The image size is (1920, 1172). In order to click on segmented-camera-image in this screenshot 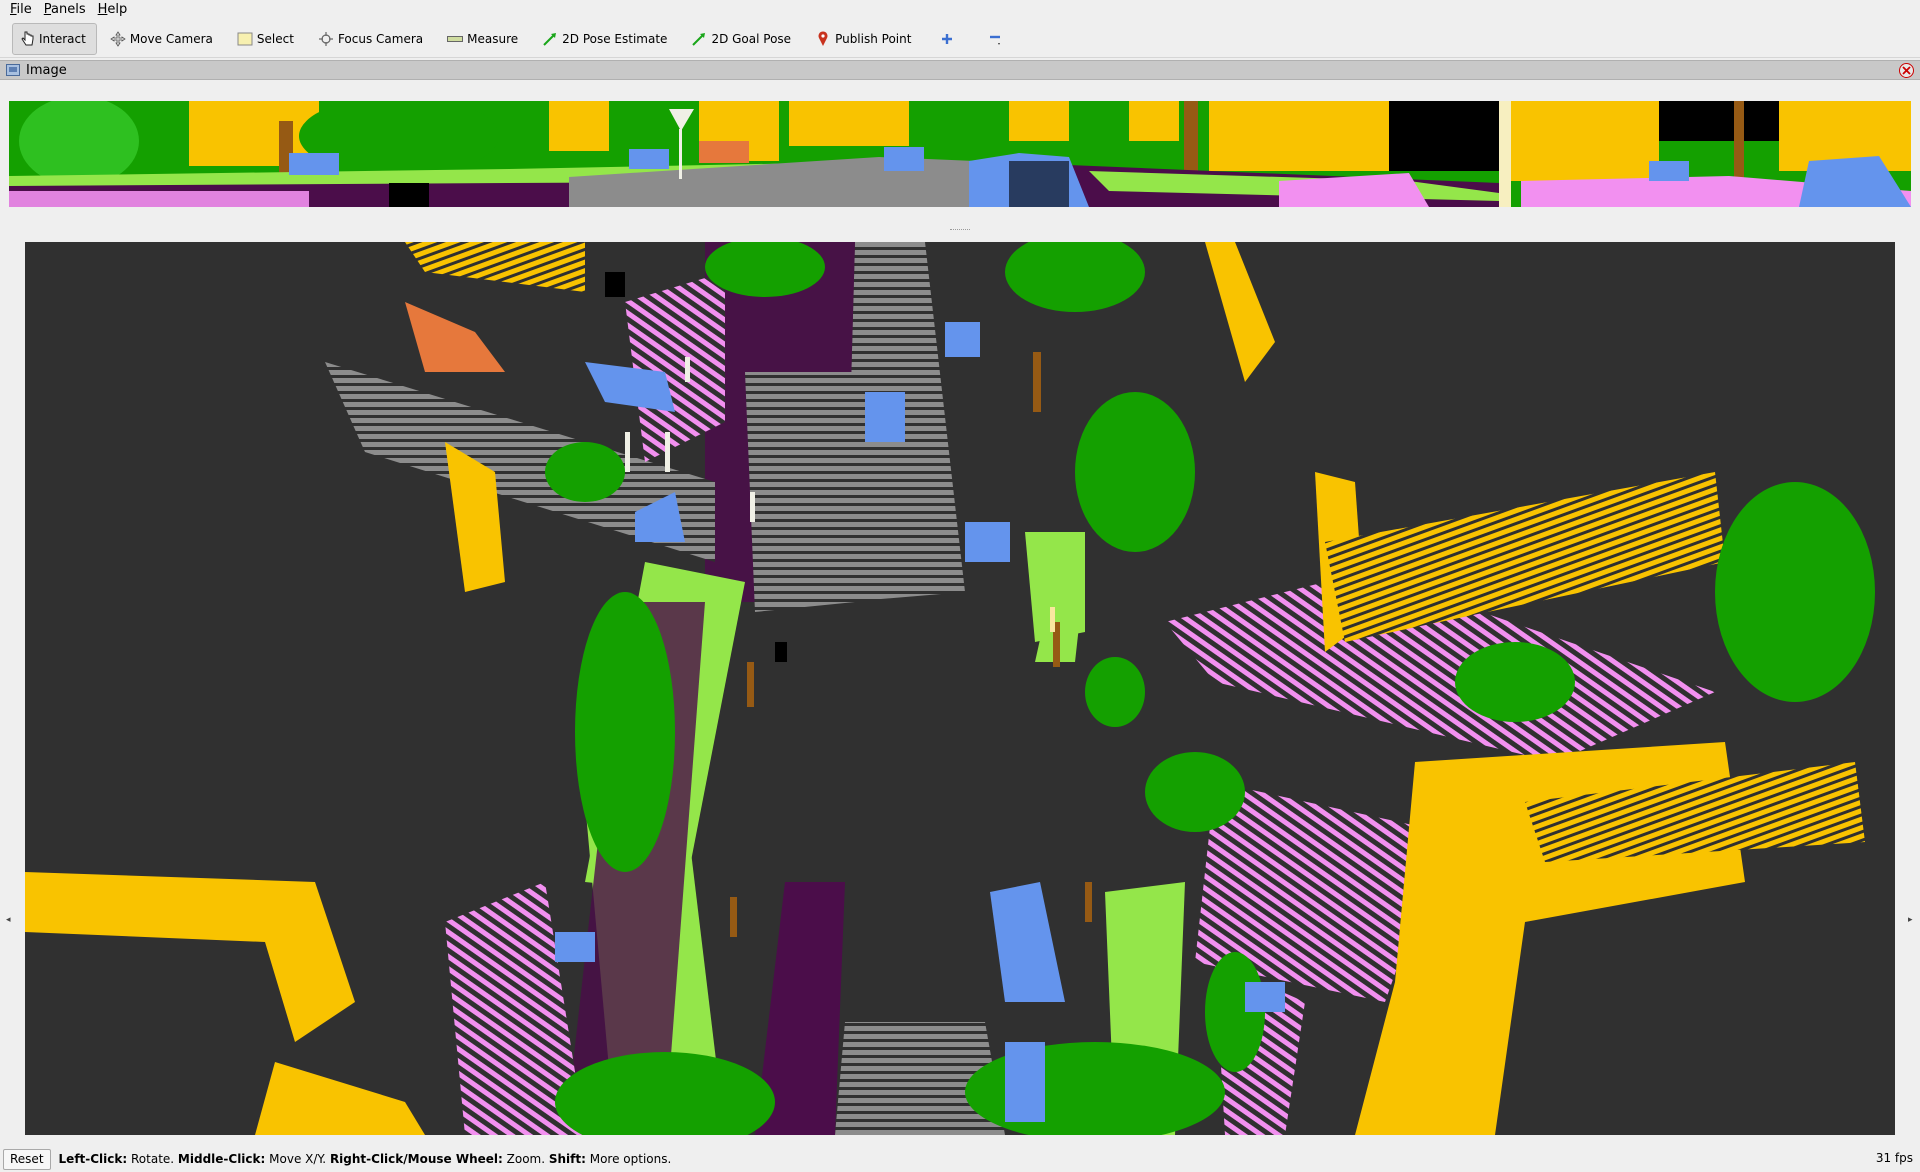, I will do `click(960, 154)`.